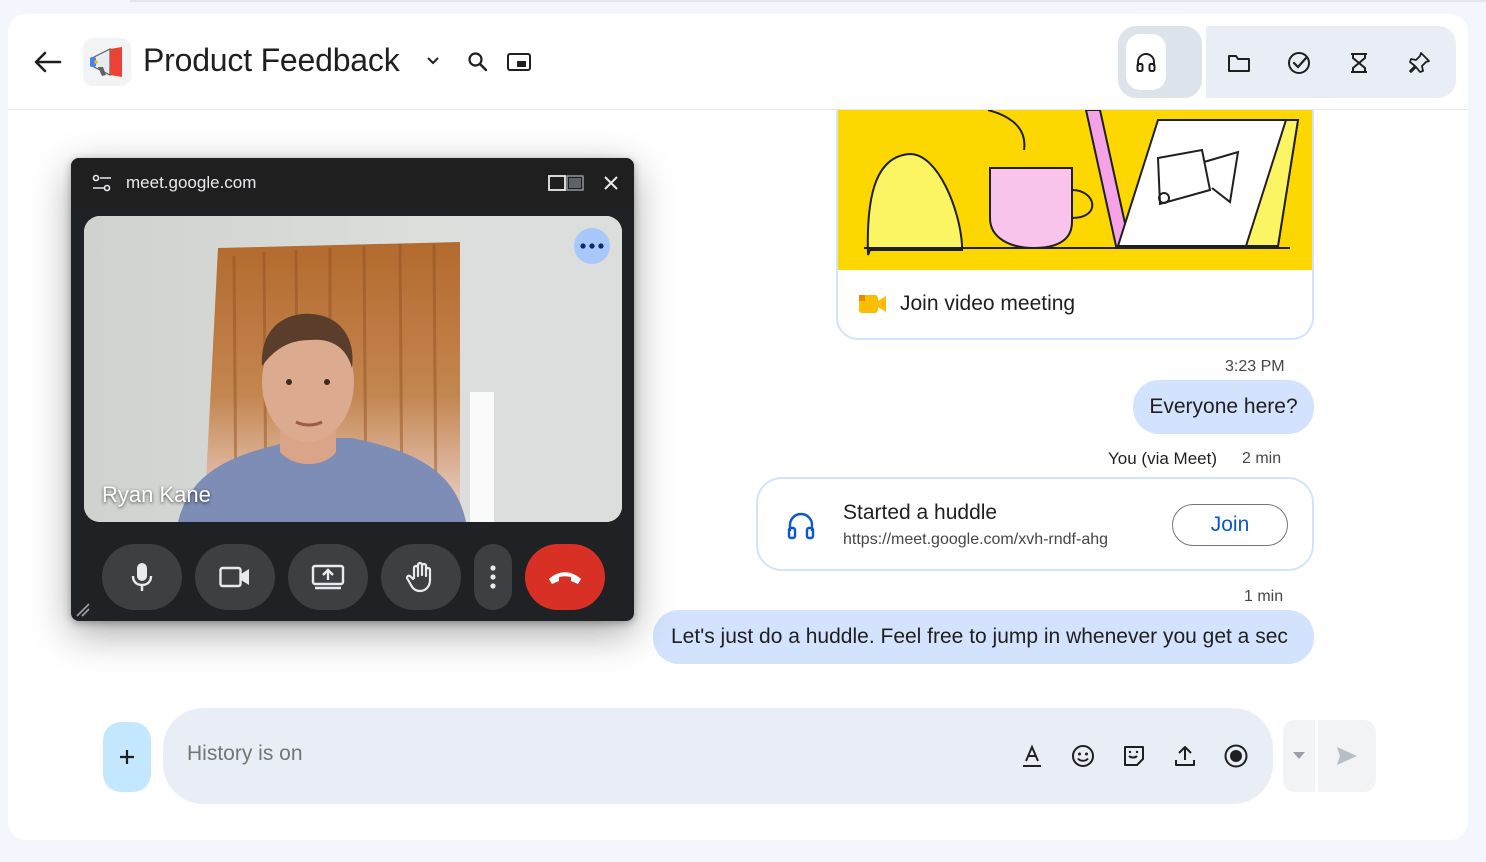 Image resolution: width=1486 pixels, height=862 pixels. Describe the element at coordinates (1032, 756) in the screenshot. I see `format-text-icon` at that location.